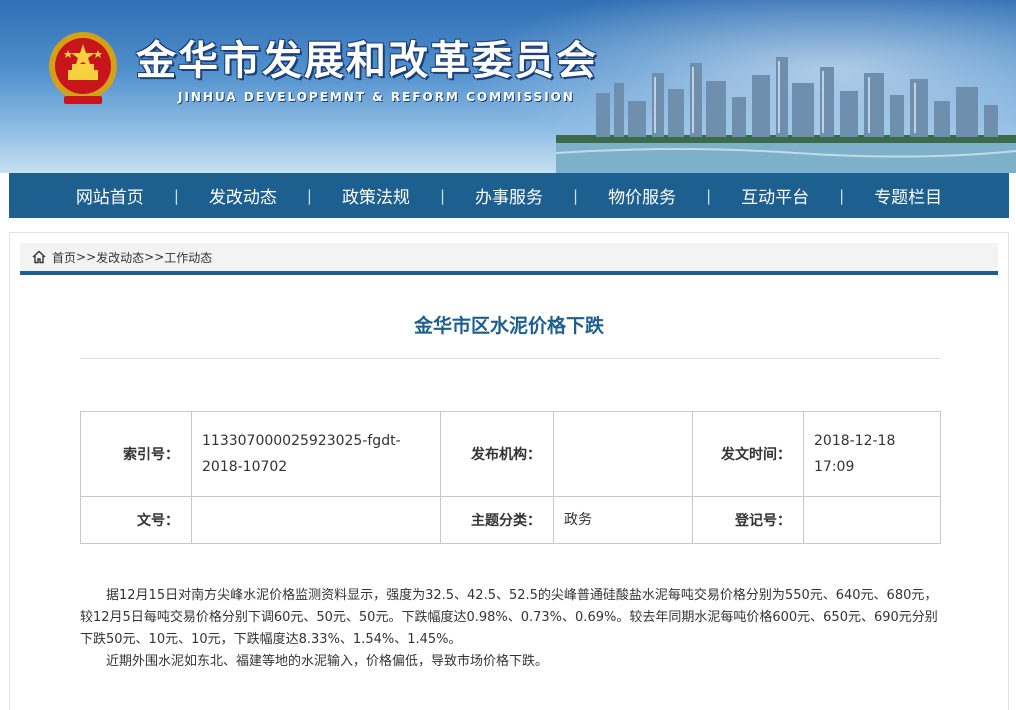 This screenshot has width=1016, height=710. I want to click on article-paragraph: 近期外围水泥如东北、福建等地的水泥输入，价格偏低，导致市场价格下跌。, so click(327, 661).